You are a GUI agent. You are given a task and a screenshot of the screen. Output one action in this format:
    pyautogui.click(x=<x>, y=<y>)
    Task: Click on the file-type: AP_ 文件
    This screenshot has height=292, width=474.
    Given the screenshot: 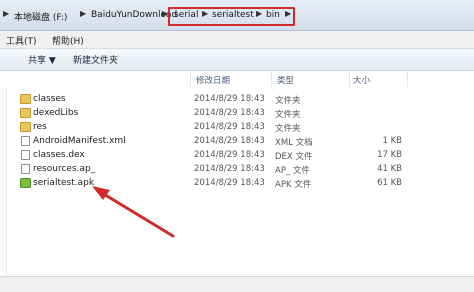 What is the action you would take?
    pyautogui.click(x=292, y=171)
    